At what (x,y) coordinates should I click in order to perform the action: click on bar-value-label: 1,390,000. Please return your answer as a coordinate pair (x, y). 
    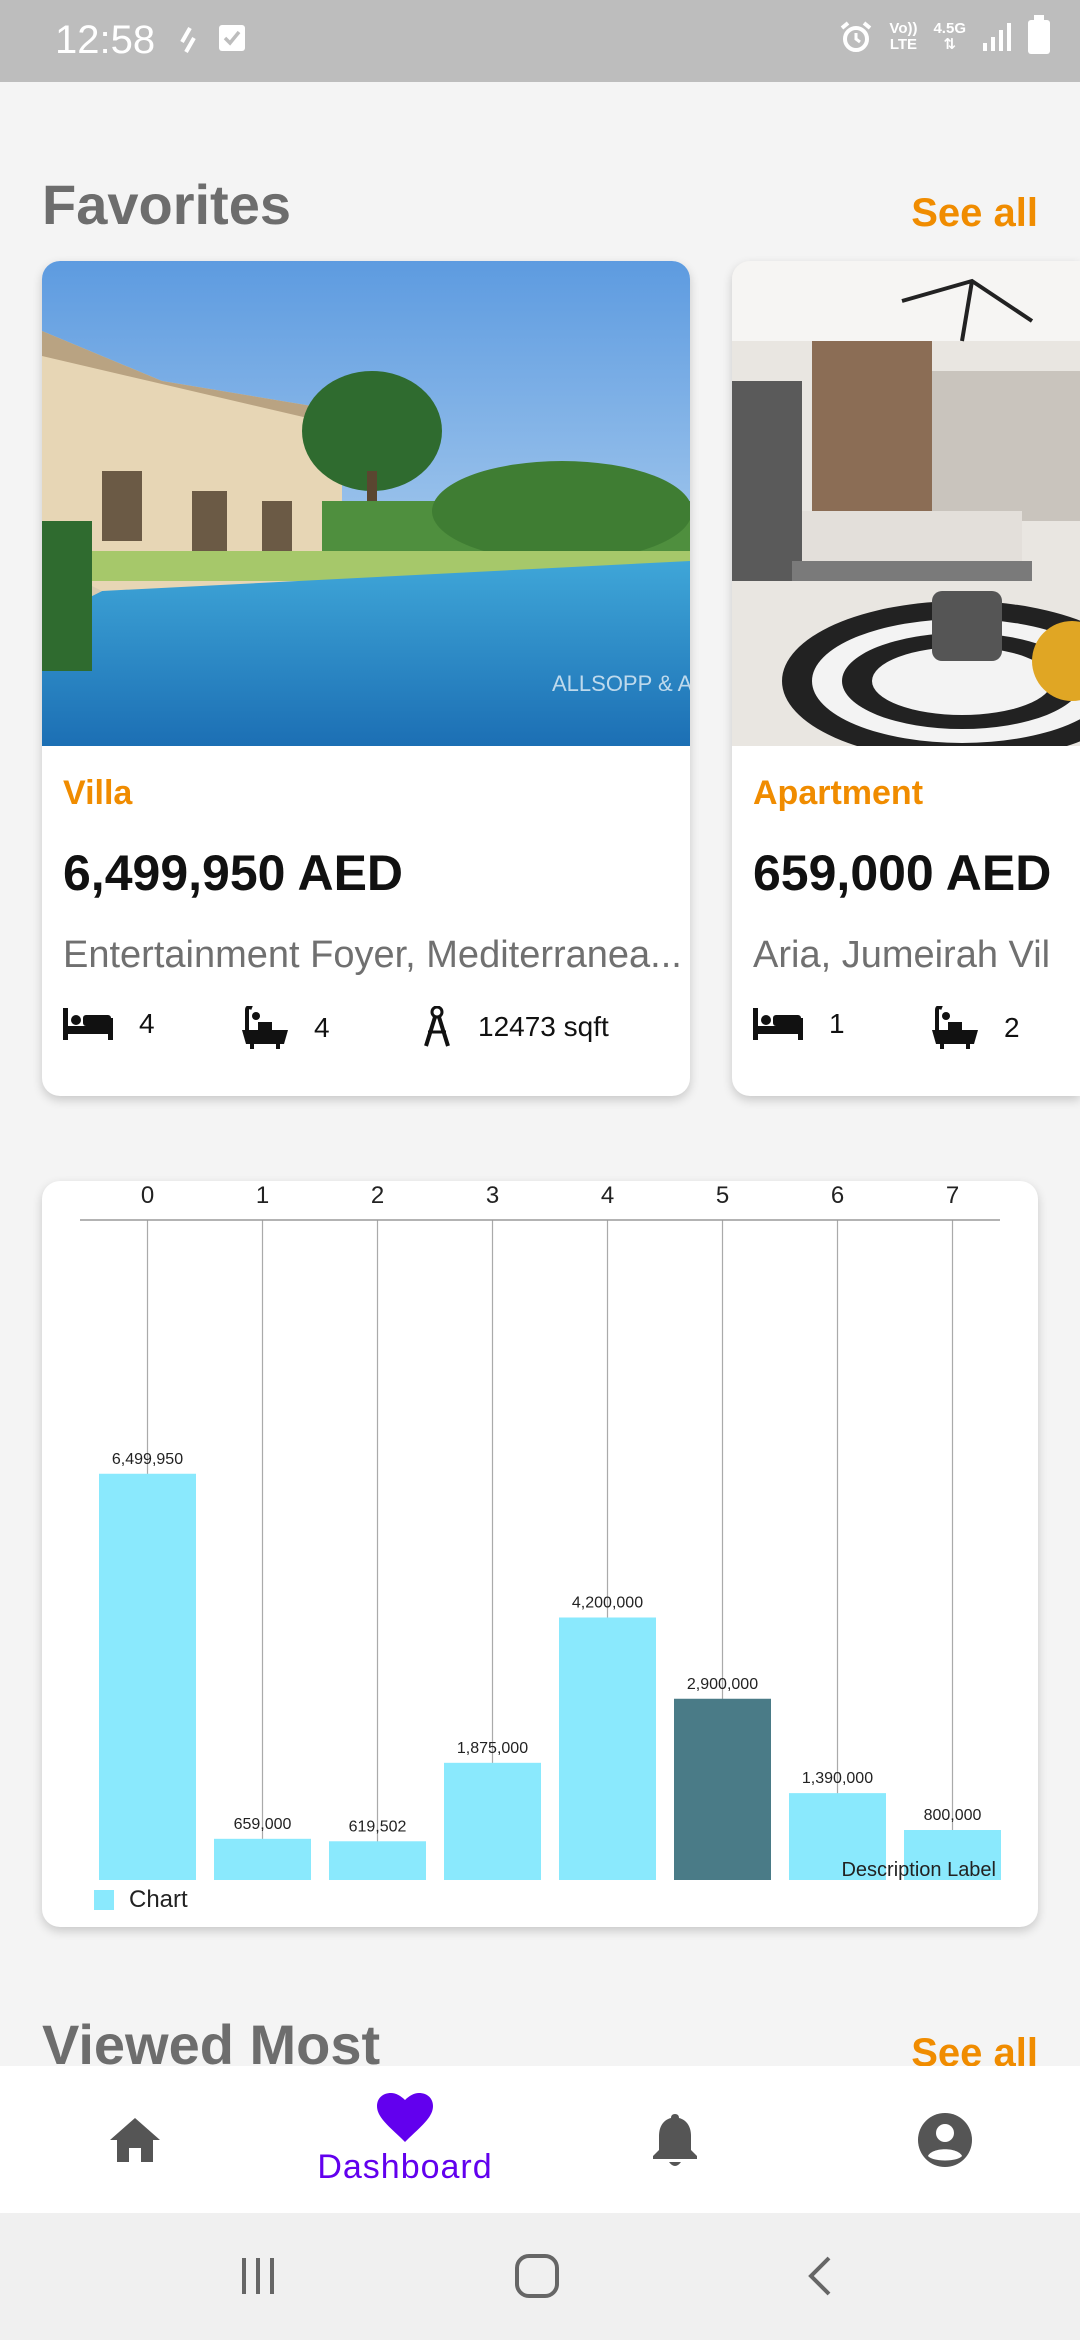
    Looking at the image, I should click on (837, 1778).